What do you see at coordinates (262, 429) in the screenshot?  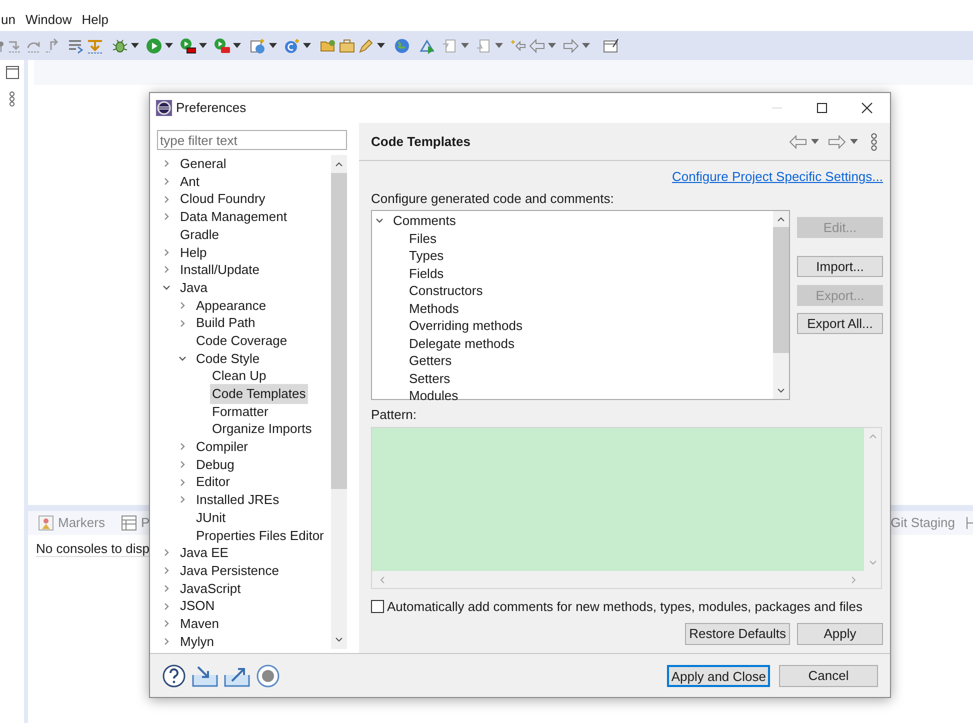 I see `tree-item: Organize Imports` at bounding box center [262, 429].